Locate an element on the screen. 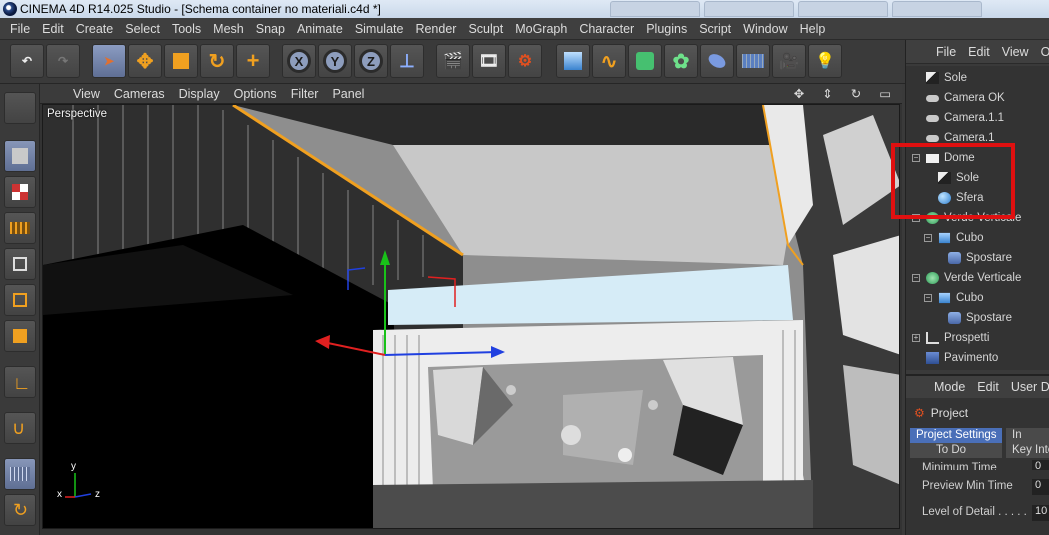 Image resolution: width=1049 pixels, height=535 pixels. object-row: Camera OK is located at coordinates (977, 98).